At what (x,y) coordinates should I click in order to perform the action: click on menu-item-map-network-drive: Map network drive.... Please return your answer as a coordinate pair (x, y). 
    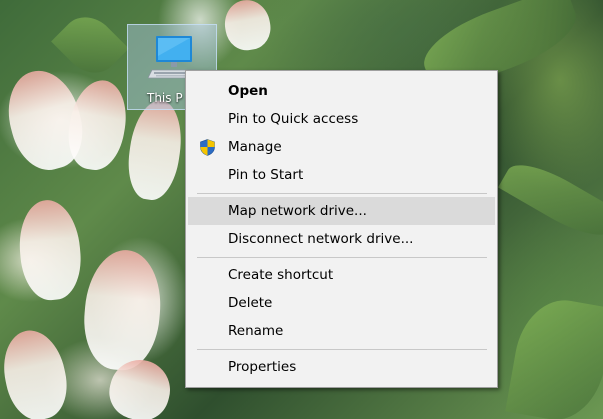
    Looking at the image, I should click on (341, 211).